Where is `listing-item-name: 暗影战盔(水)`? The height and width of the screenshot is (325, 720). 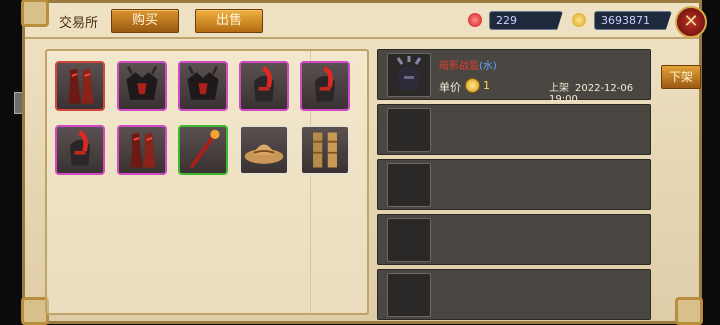 listing-item-name: 暗影战盔(水) is located at coordinates (468, 64).